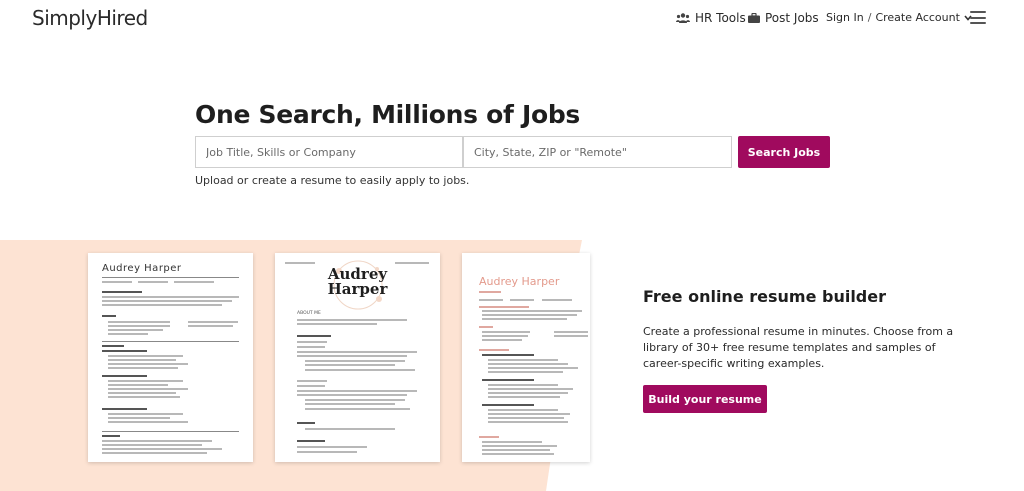 This screenshot has height=491, width=1024. I want to click on template-1-name: Audrey Harper, so click(142, 268).